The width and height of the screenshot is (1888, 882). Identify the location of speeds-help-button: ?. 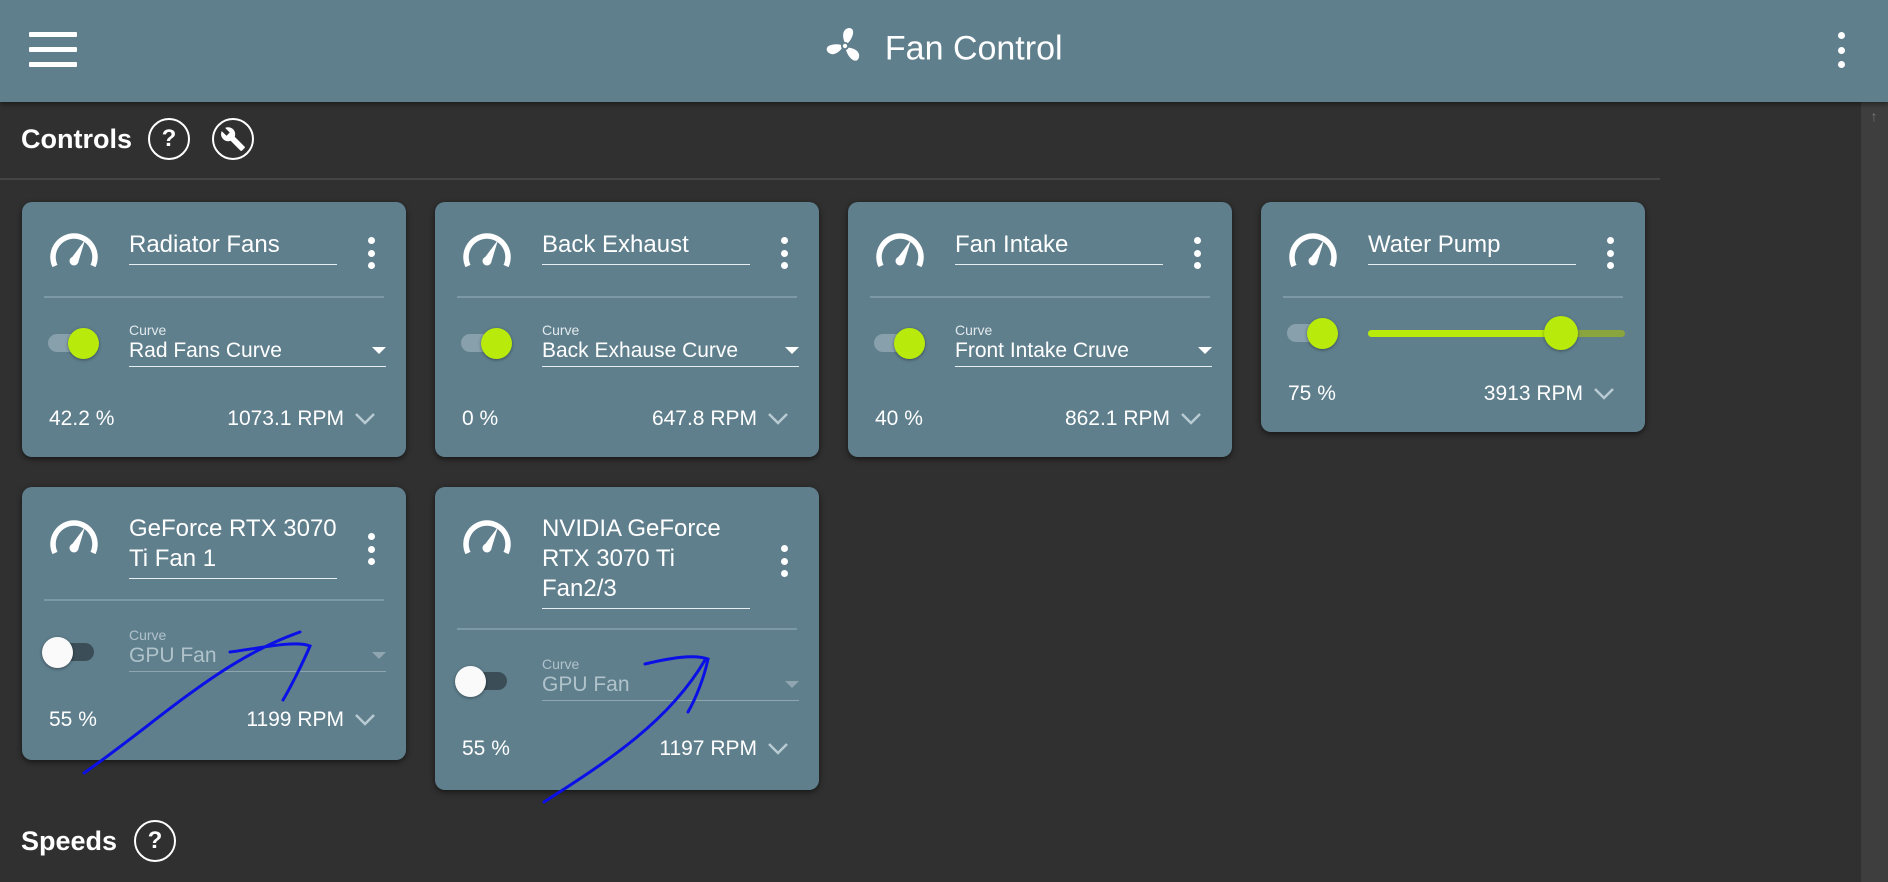
(155, 841).